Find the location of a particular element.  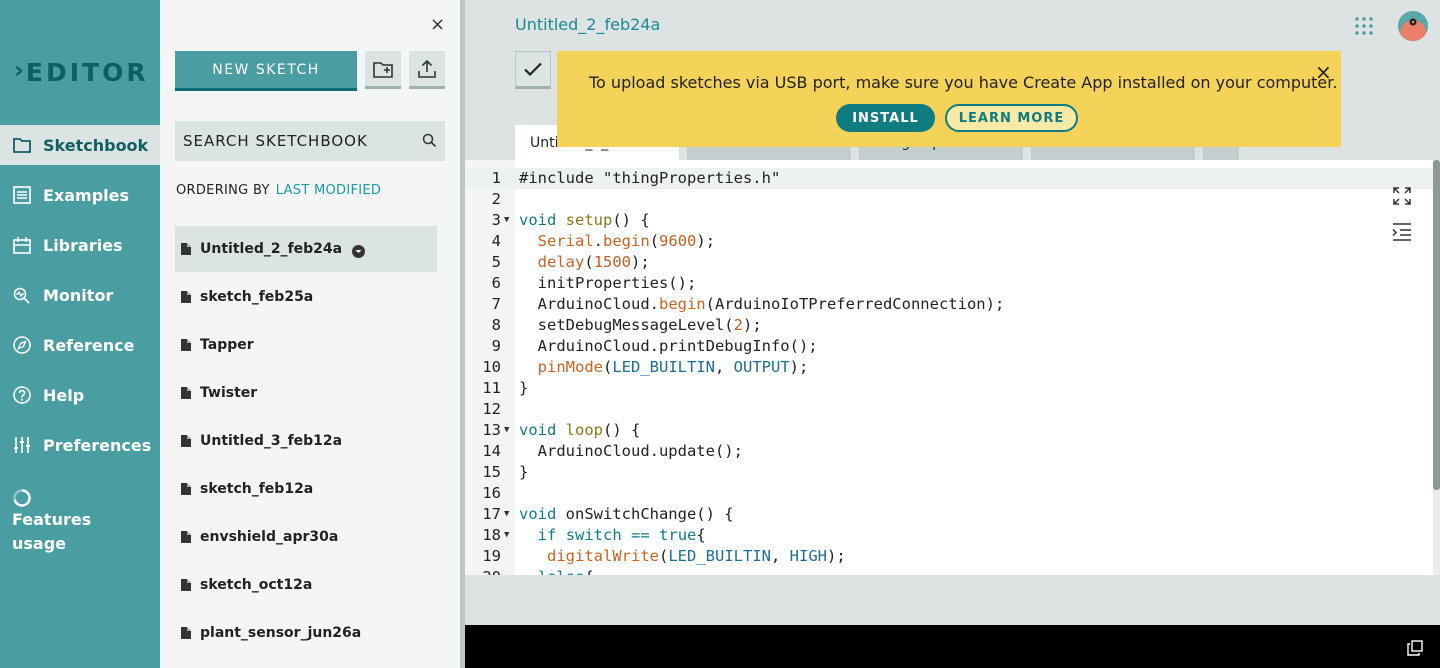

editor-logo: ›EDITOR is located at coordinates (81, 71).